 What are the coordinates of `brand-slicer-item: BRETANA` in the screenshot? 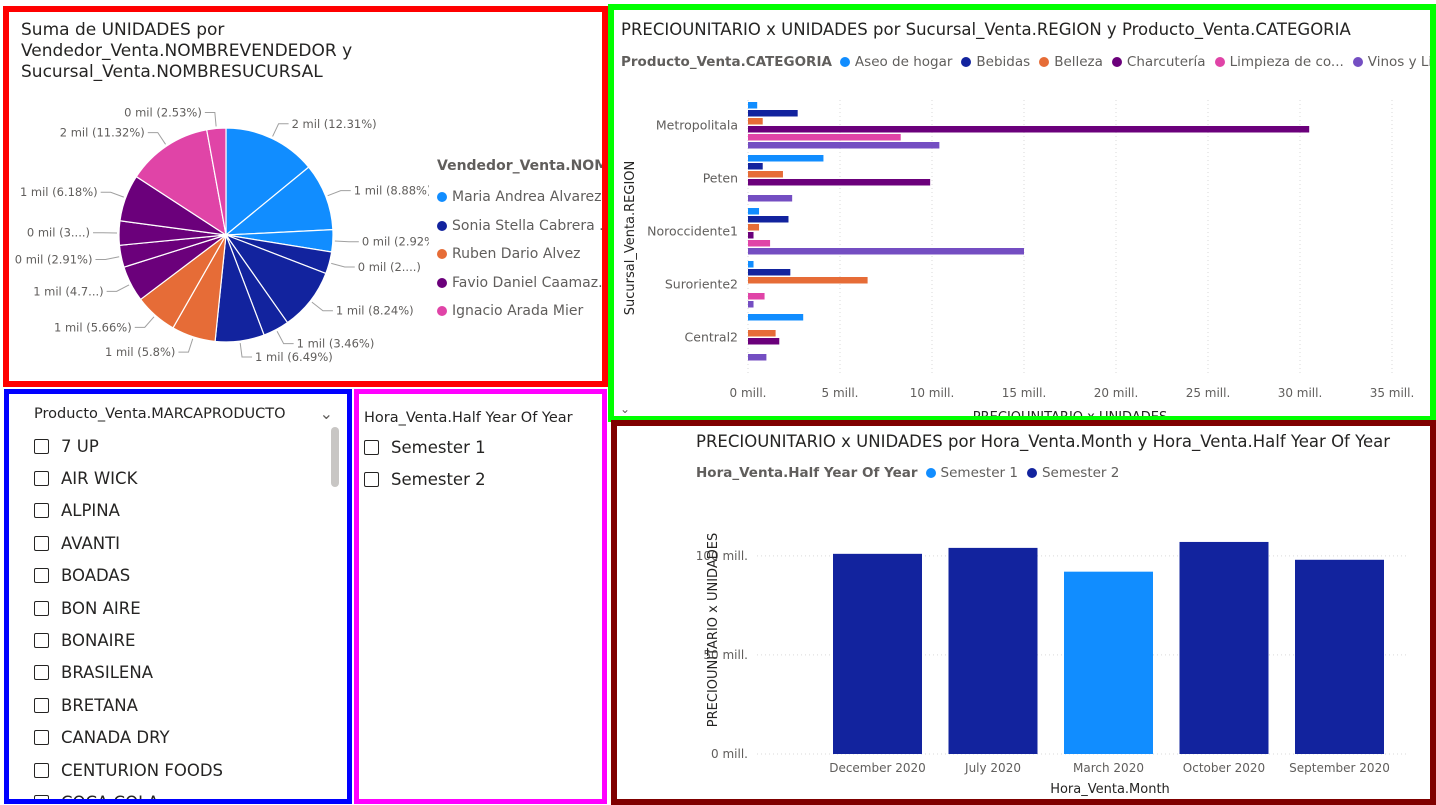 It's located at (178, 705).